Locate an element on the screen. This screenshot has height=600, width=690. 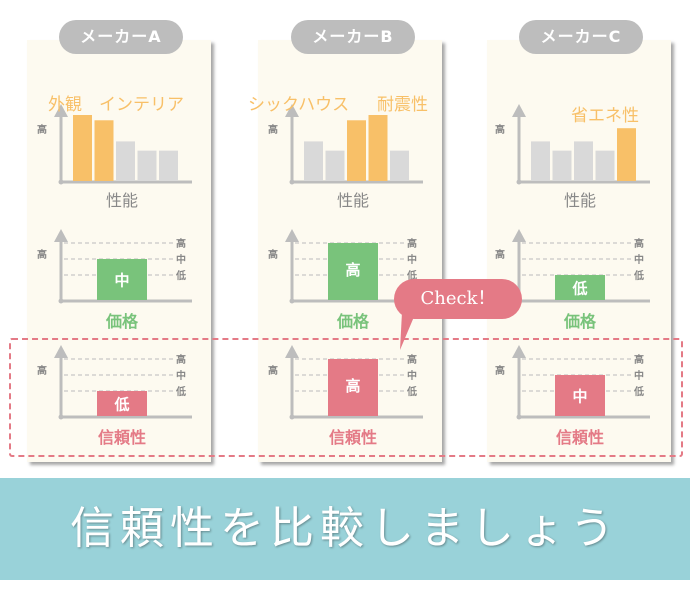
maker-a-reliability-title: 信頼性 is located at coordinates (122, 437).